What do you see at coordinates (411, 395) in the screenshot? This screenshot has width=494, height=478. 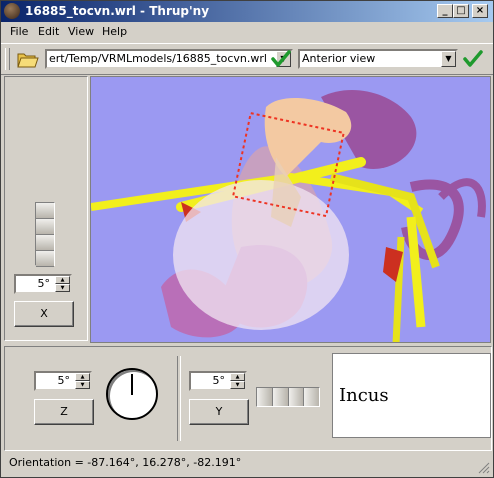 I see `selected-part-label: Incus` at bounding box center [411, 395].